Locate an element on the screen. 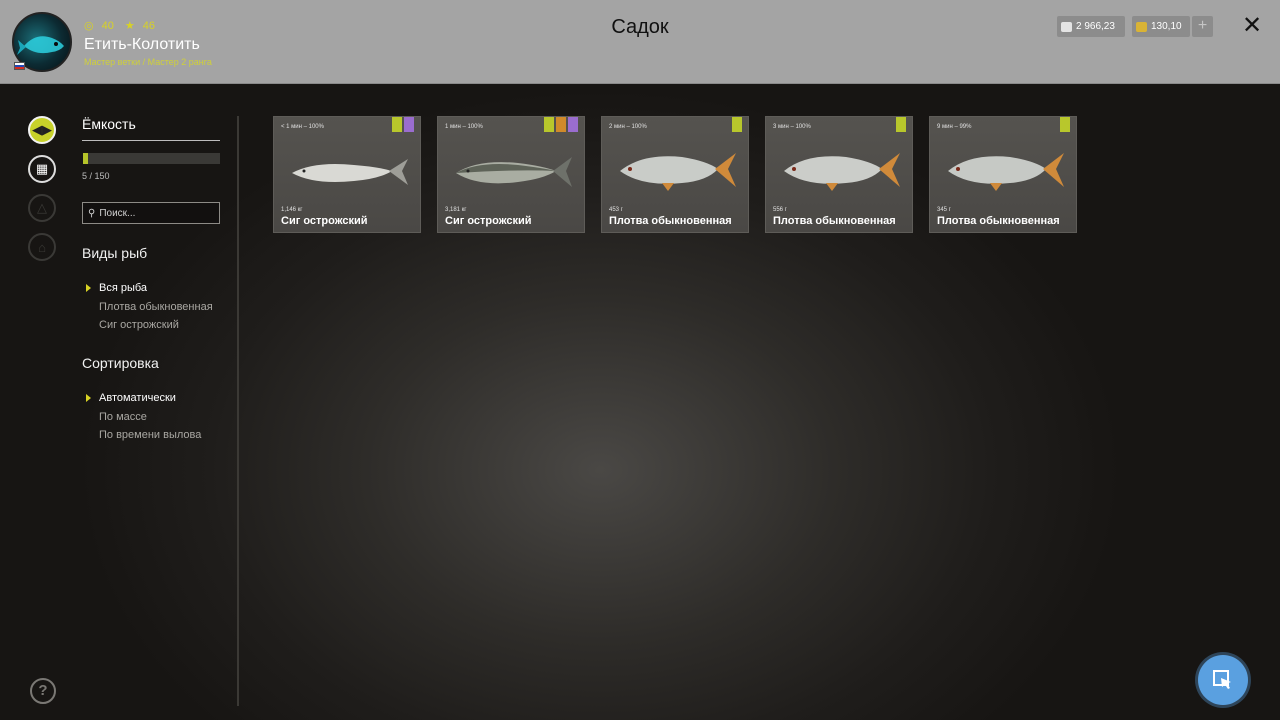 The width and height of the screenshot is (1280, 720). add-currency-button: + is located at coordinates (1202, 26).